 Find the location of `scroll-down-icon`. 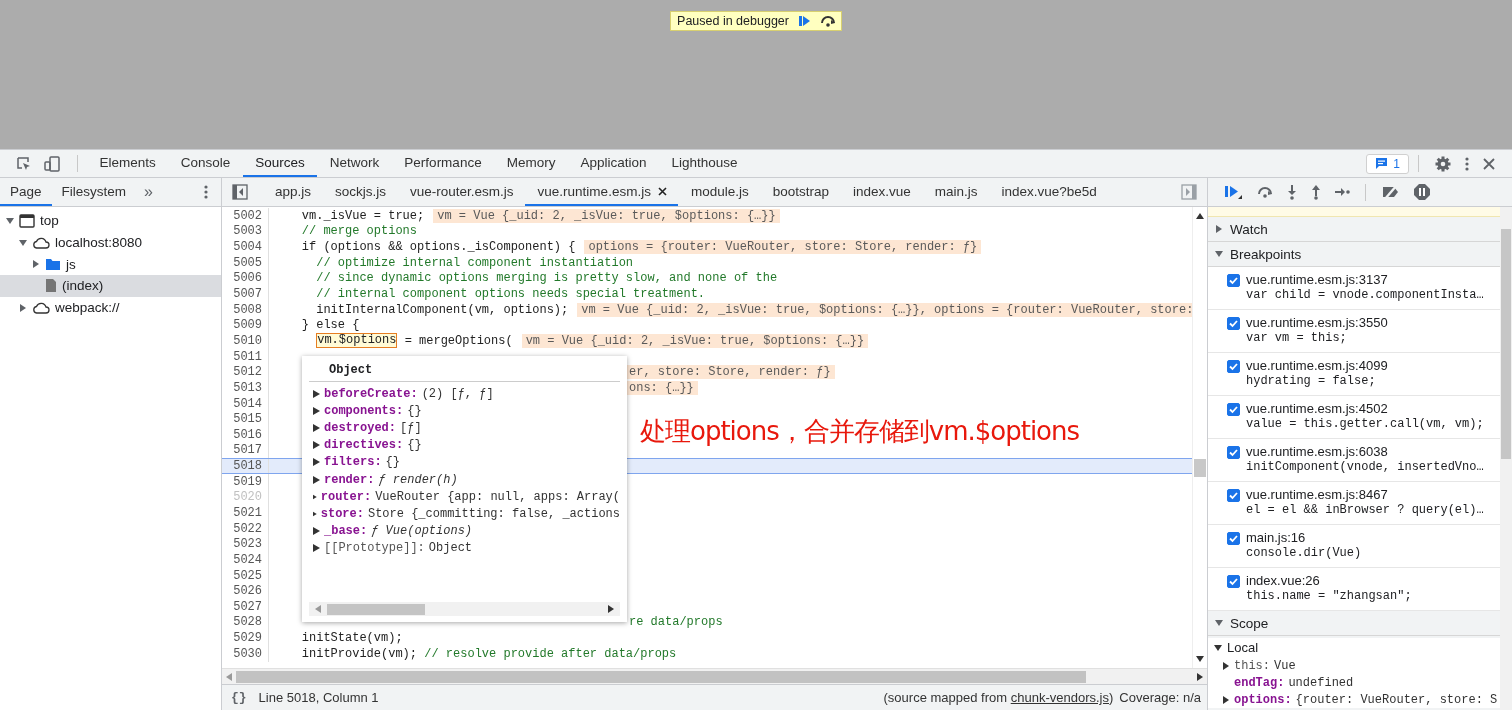

scroll-down-icon is located at coordinates (1200, 659).